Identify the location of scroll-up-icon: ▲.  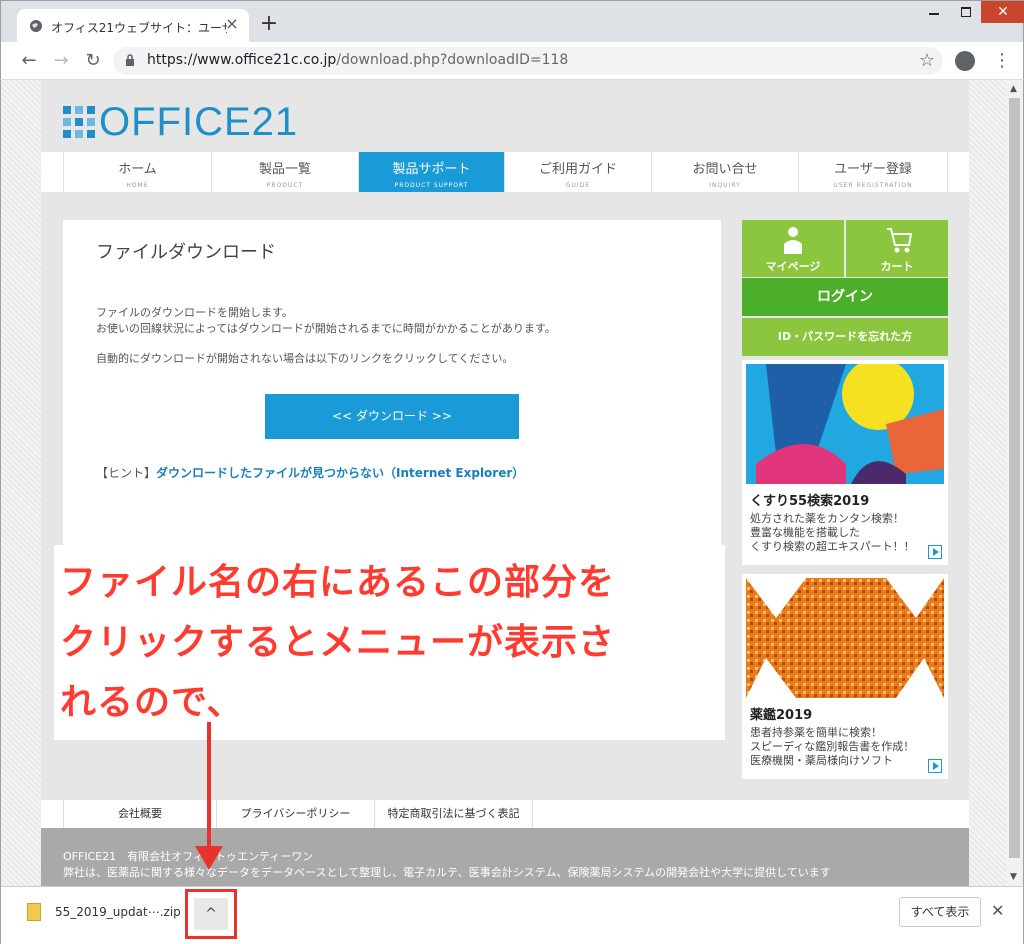
(1013, 89).